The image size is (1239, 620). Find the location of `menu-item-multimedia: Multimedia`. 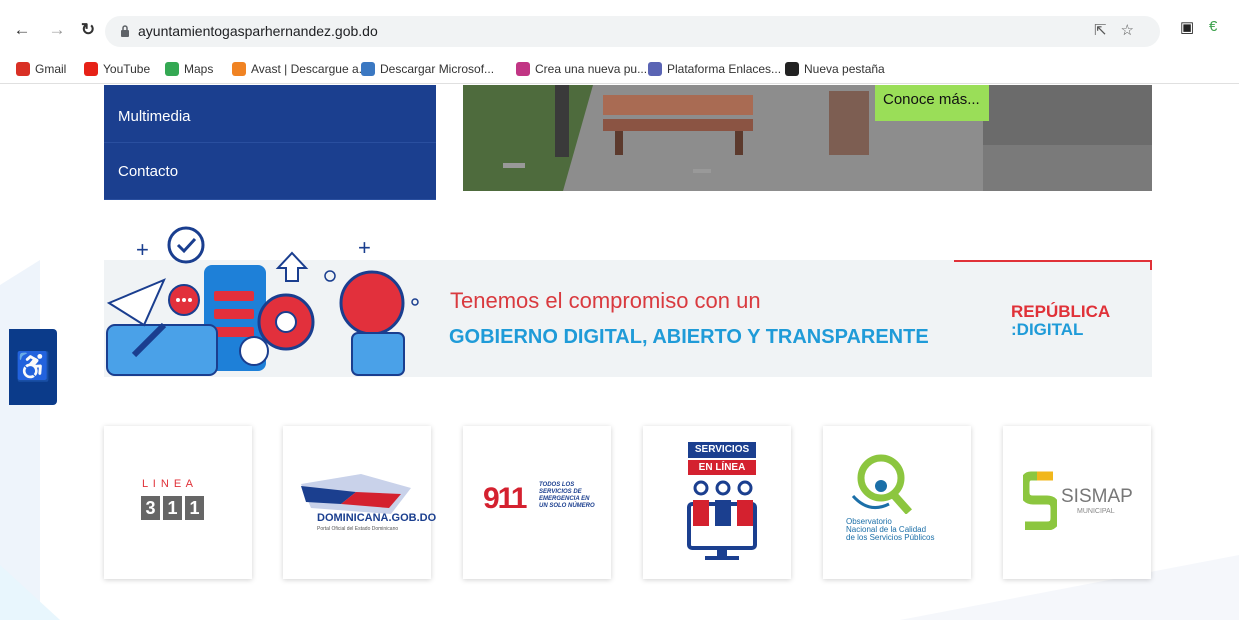

menu-item-multimedia: Multimedia is located at coordinates (270, 114).